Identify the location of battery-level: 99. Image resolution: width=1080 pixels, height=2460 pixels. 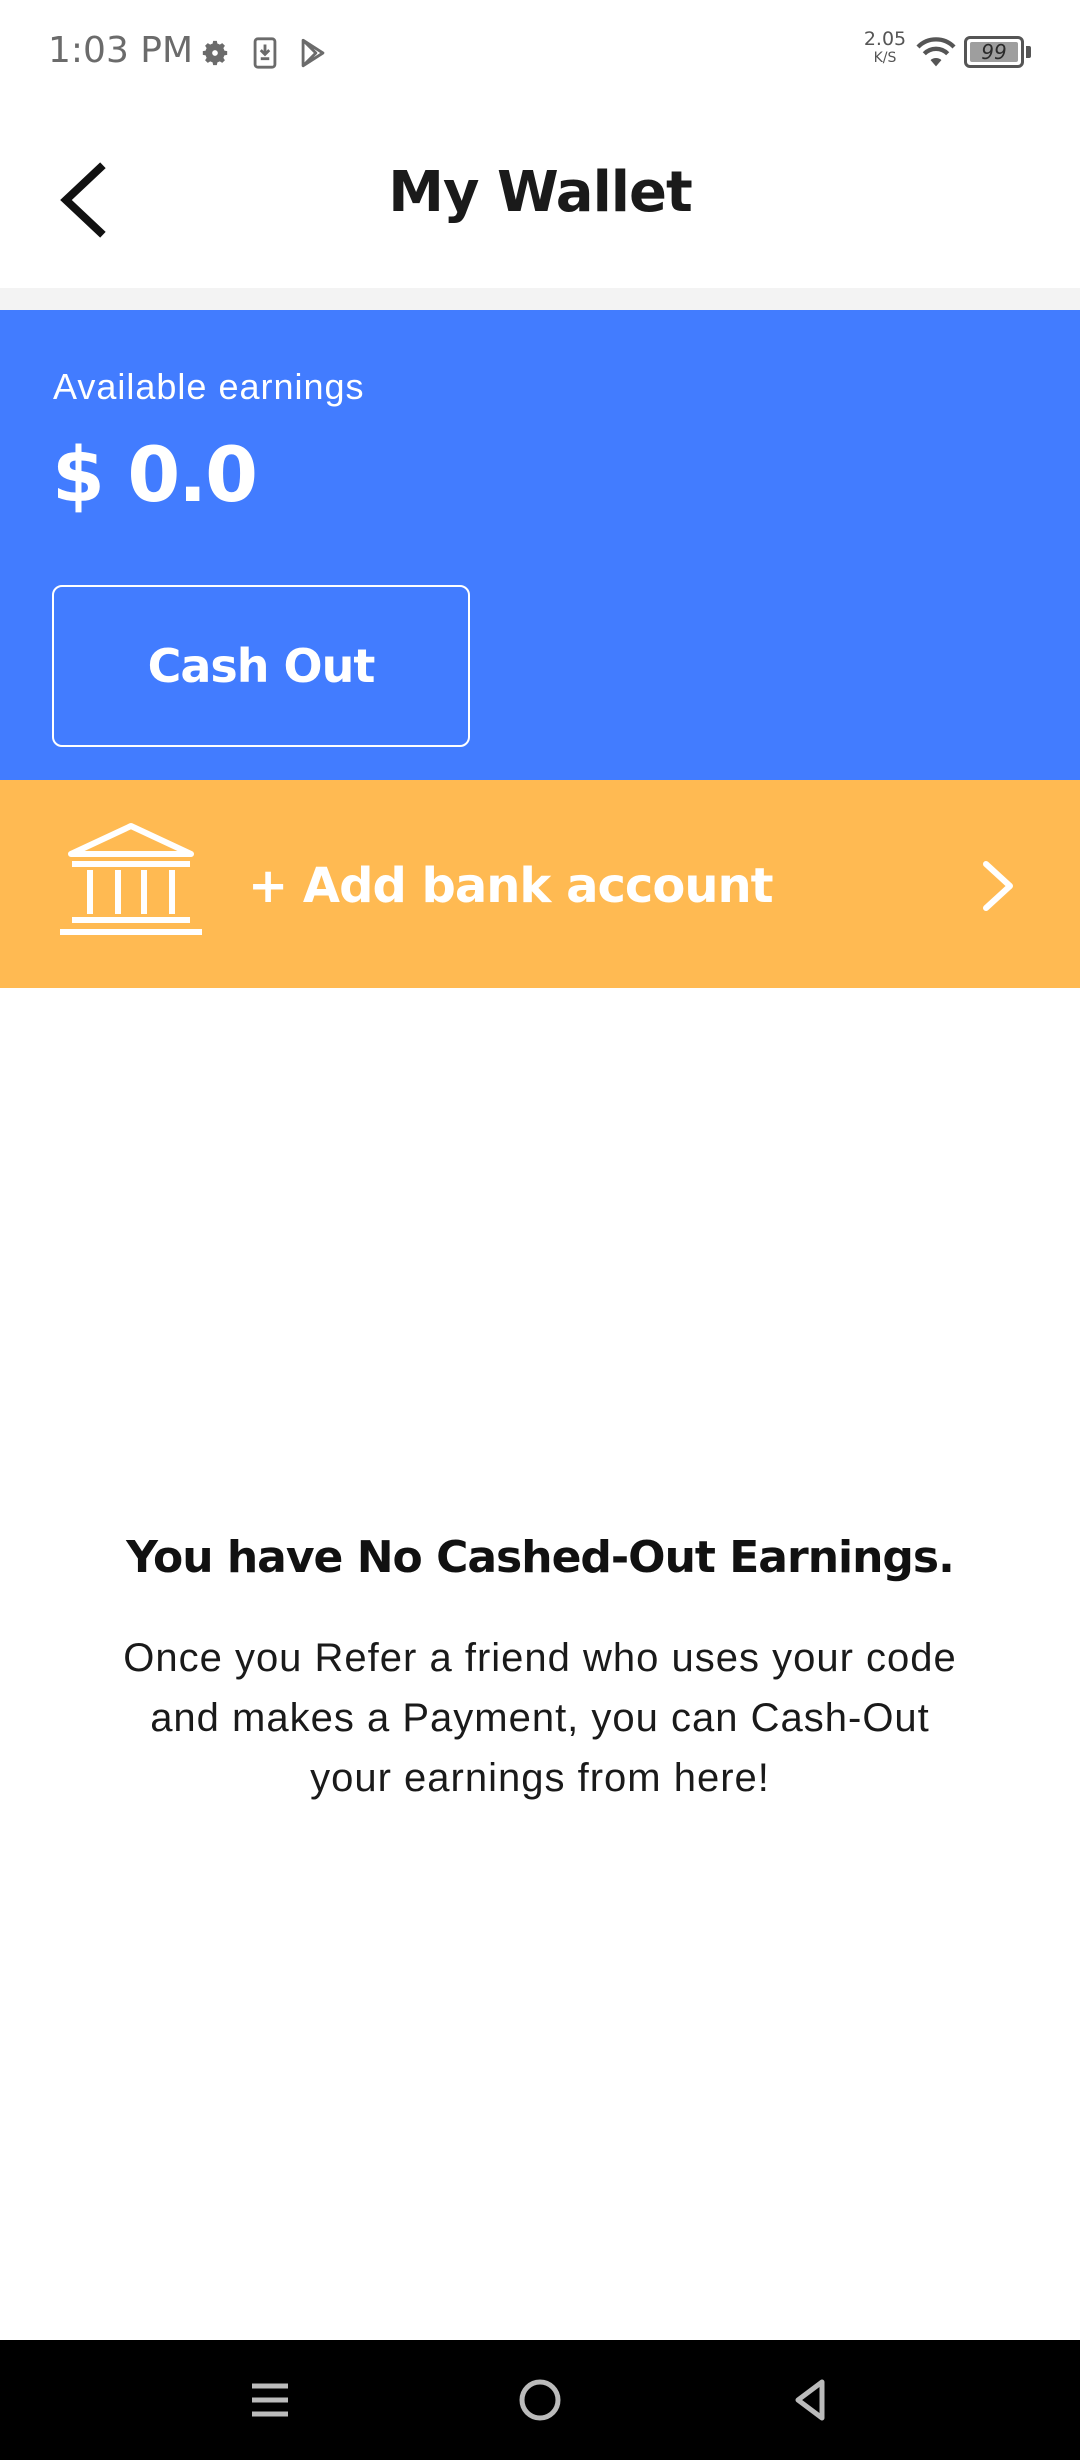
(994, 52).